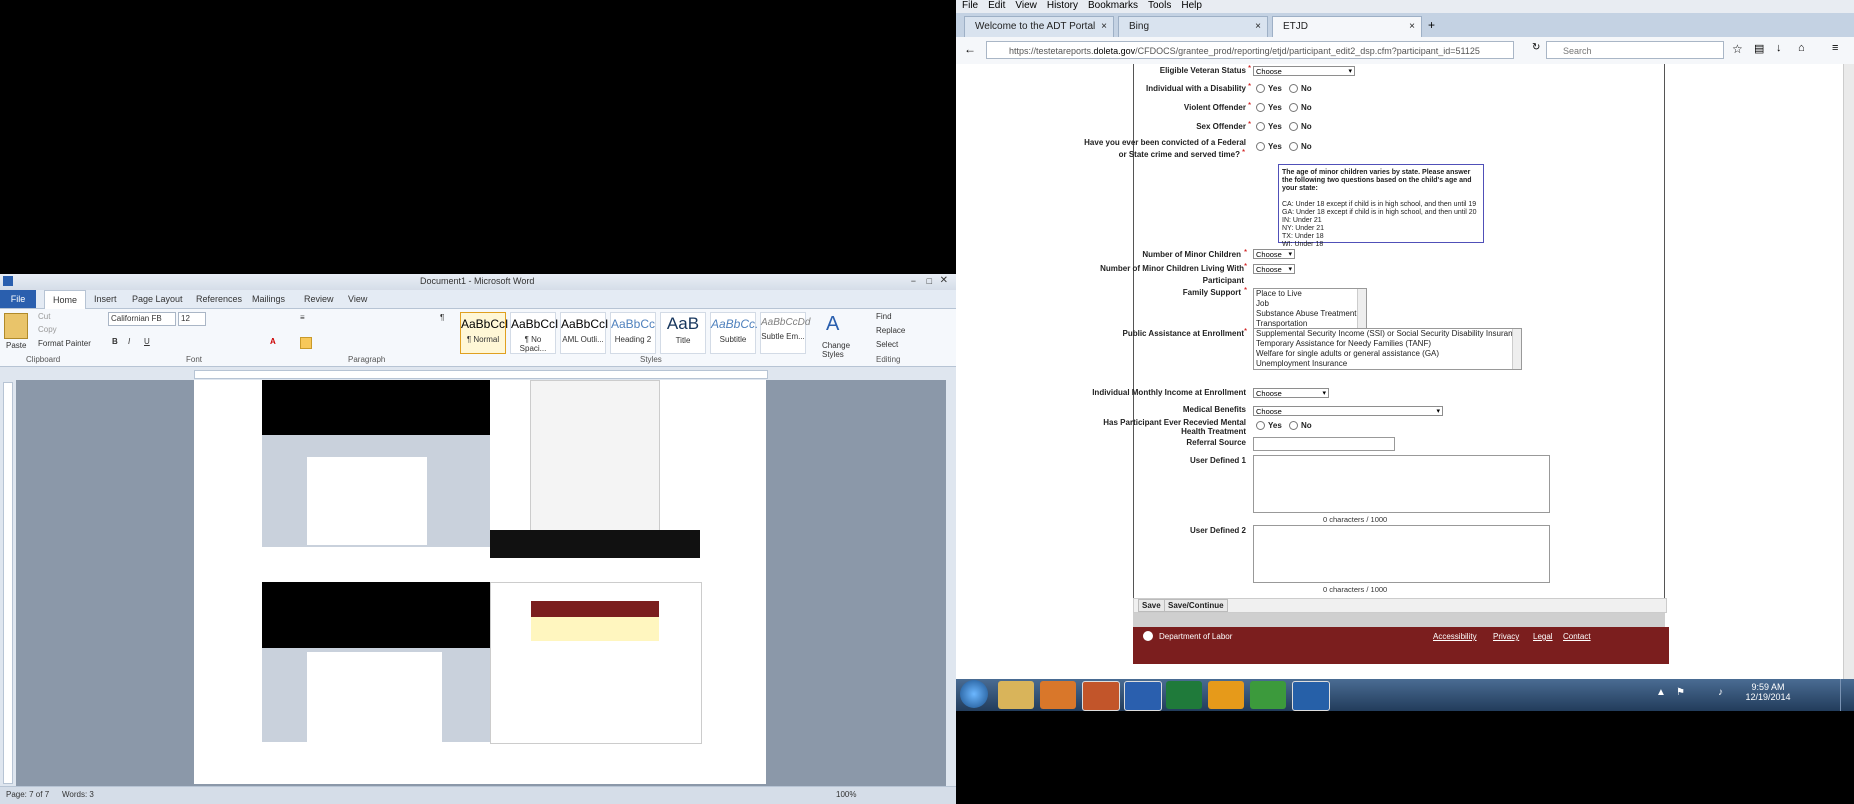 Image resolution: width=1854 pixels, height=804 pixels. I want to click on save-continue-button: Save/Continue, so click(1196, 605).